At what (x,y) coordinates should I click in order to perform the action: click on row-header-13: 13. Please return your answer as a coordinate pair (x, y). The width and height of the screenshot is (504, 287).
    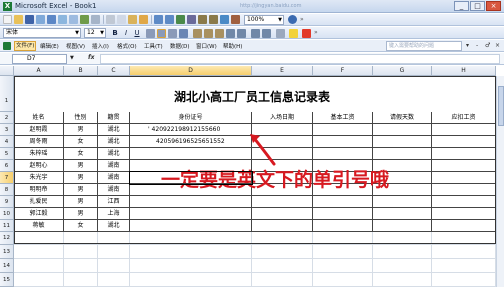
    Looking at the image, I should click on (7, 252).